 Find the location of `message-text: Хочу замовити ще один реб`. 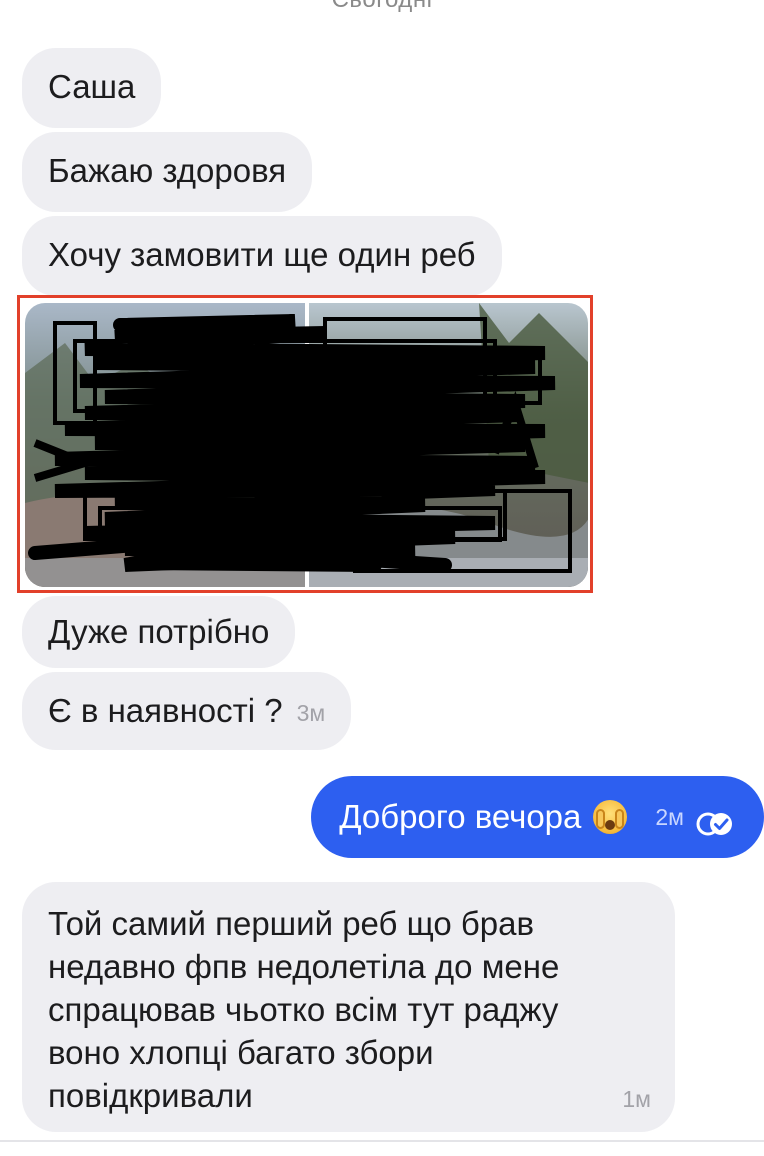

message-text: Хочу замовити ще один реб is located at coordinates (262, 254).